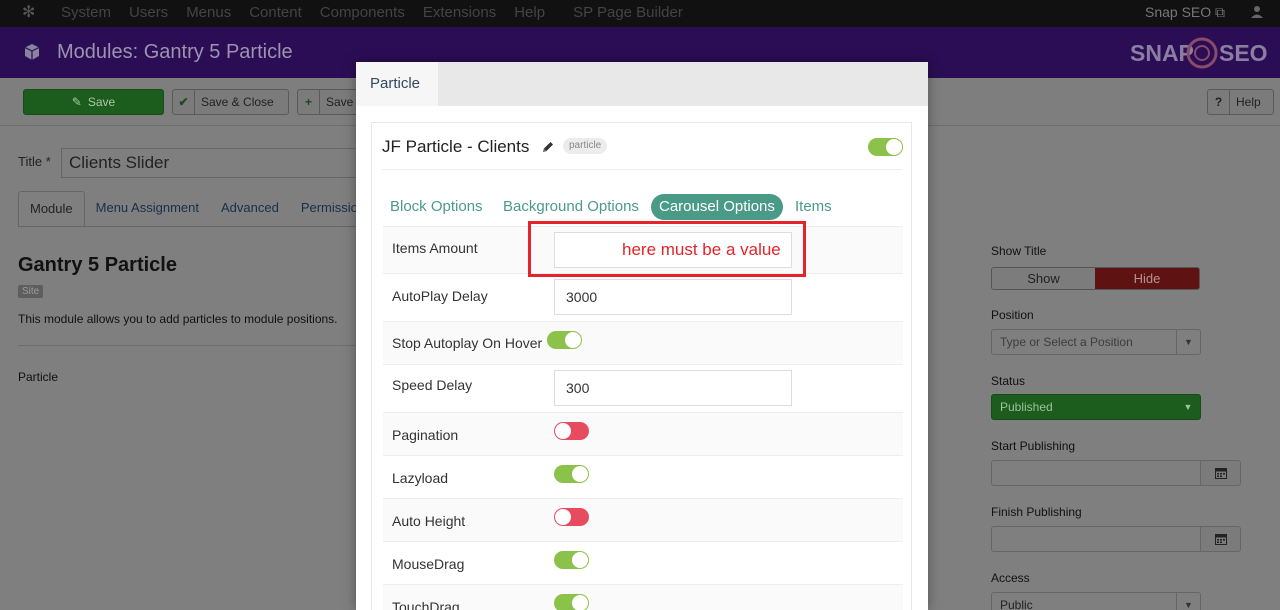 The height and width of the screenshot is (610, 1280). I want to click on ptab-carousel-options: Carousel Options, so click(717, 207).